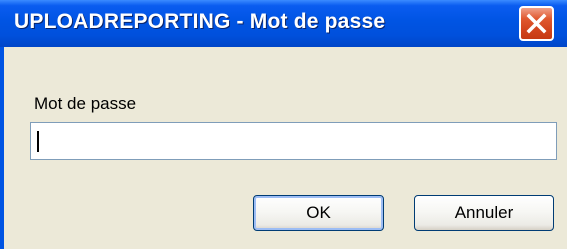  What do you see at coordinates (484, 213) in the screenshot?
I see `cancel-button: Annuler` at bounding box center [484, 213].